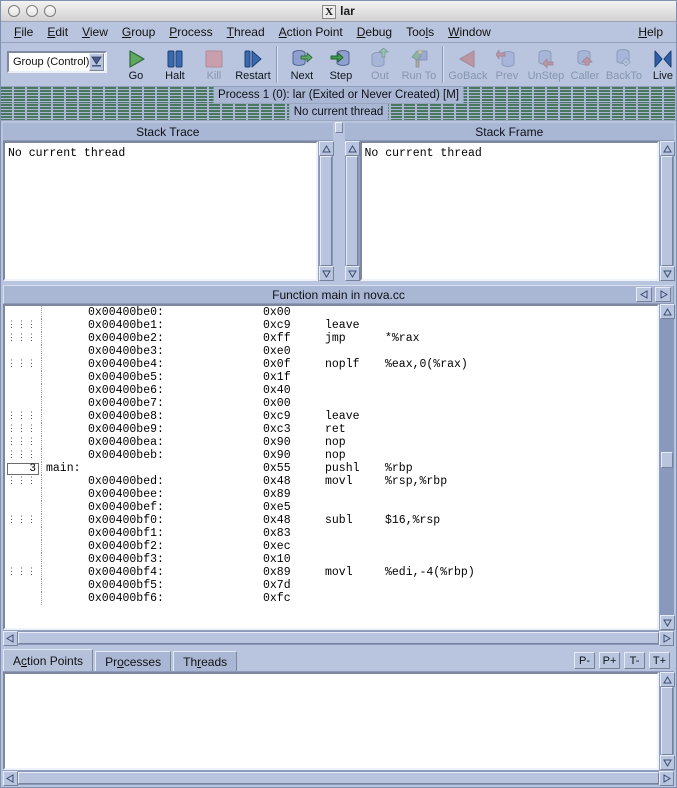 The height and width of the screenshot is (788, 677). I want to click on live-button: Live, so click(660, 63).